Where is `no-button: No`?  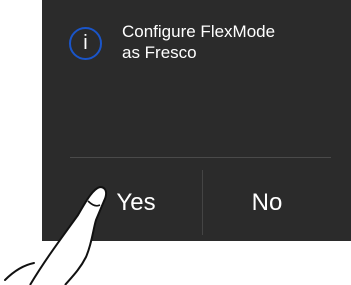 no-button: No is located at coordinates (267, 202).